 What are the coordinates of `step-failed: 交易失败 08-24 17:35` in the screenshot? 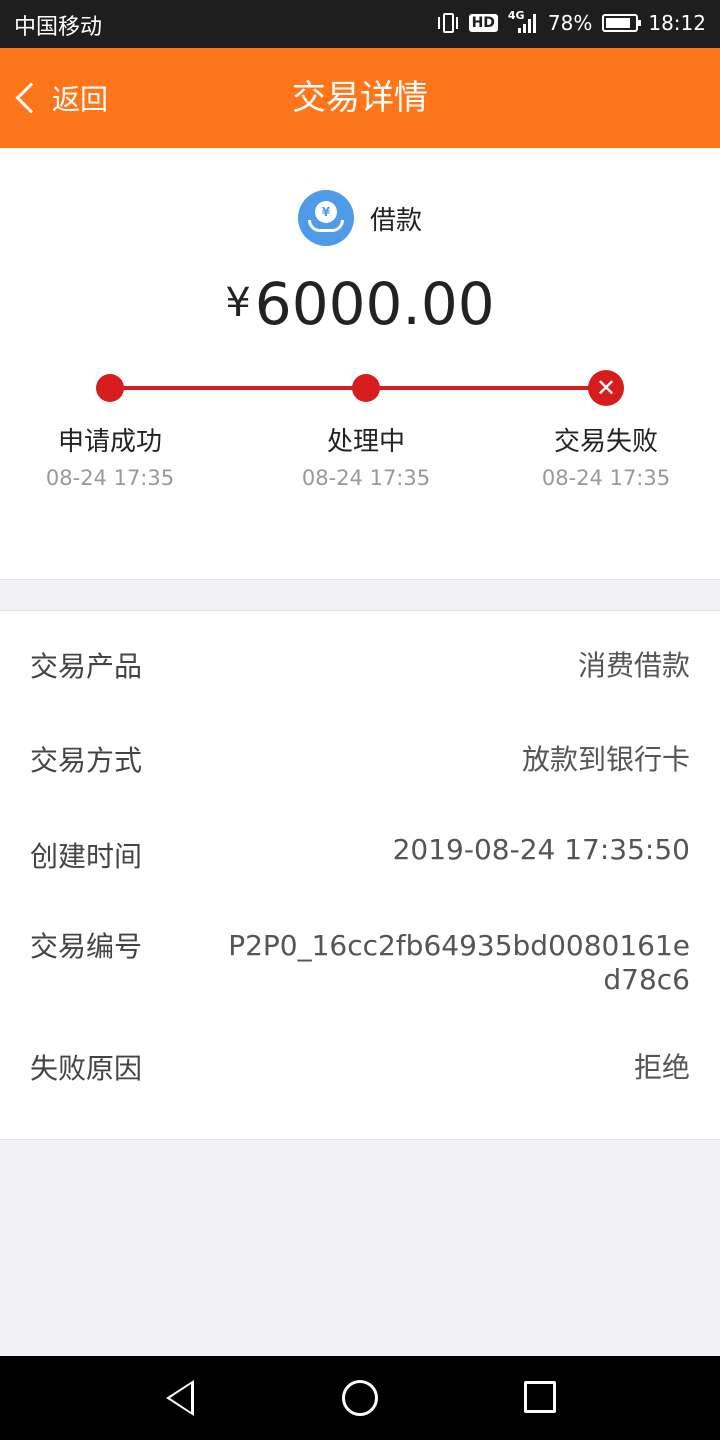 It's located at (606, 457).